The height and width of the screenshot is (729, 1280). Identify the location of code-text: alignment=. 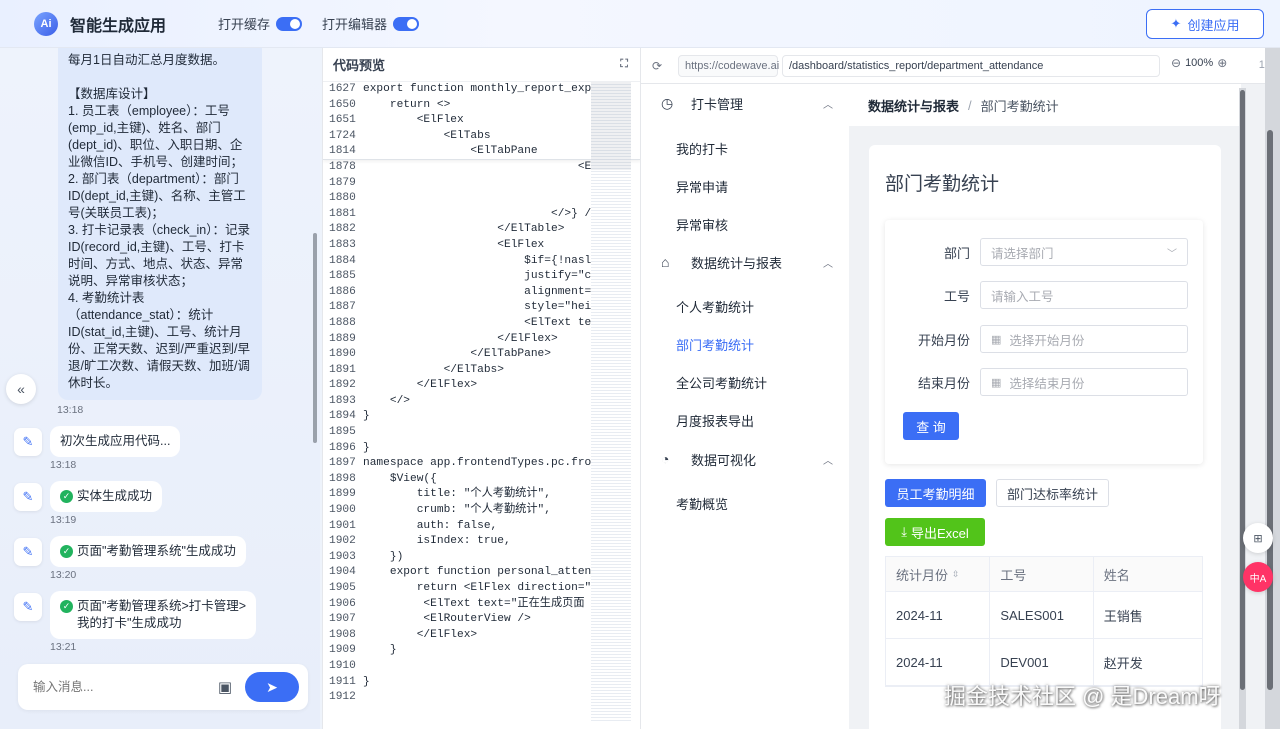
(477, 291).